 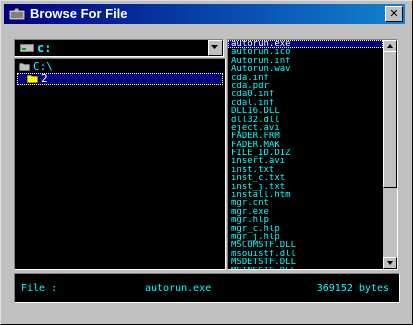 What do you see at coordinates (305, 78) in the screenshot?
I see `file-item: cda.inf` at bounding box center [305, 78].